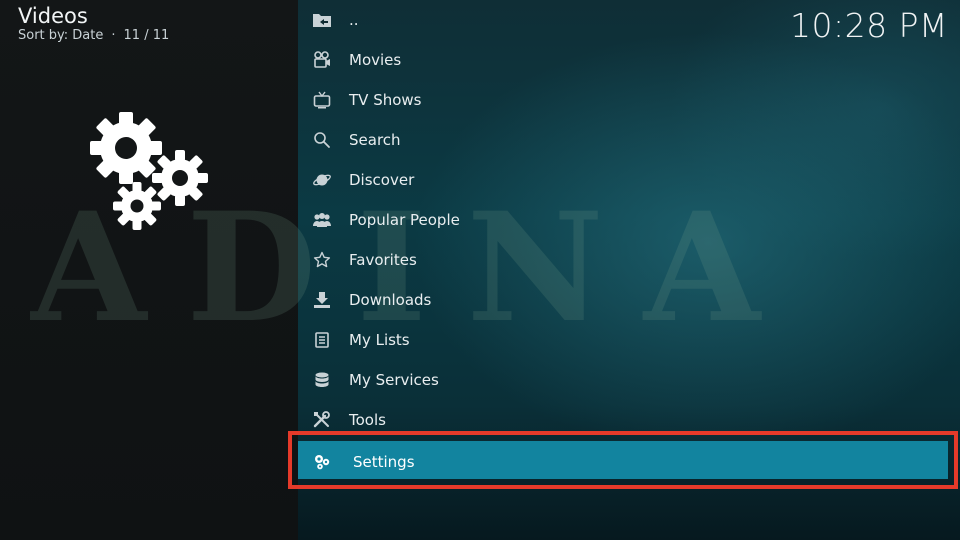 The image size is (960, 540). What do you see at coordinates (146, 35) in the screenshot?
I see `item-count: 11 / 11` at bounding box center [146, 35].